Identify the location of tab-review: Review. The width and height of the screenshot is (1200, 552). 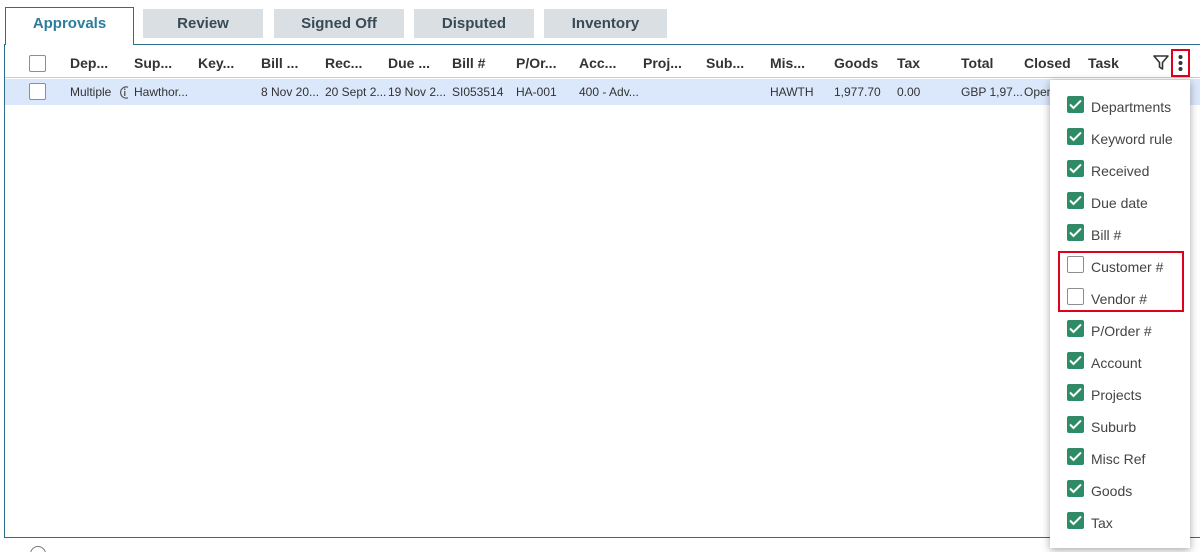
(203, 23).